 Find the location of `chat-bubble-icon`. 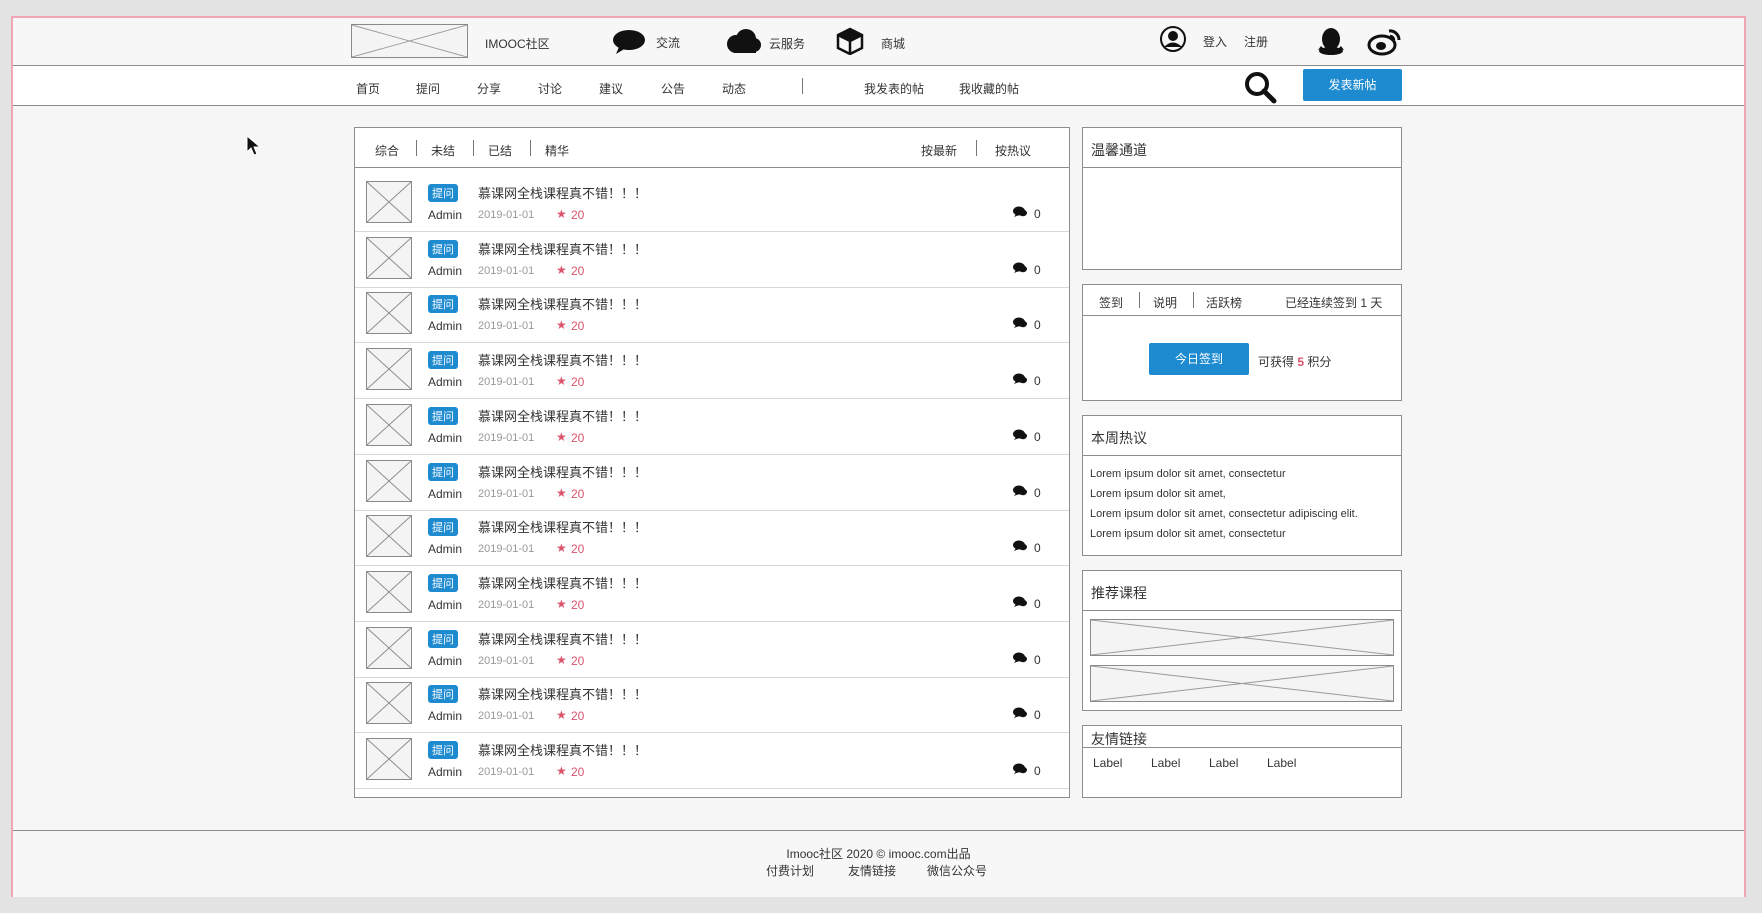

chat-bubble-icon is located at coordinates (629, 42).